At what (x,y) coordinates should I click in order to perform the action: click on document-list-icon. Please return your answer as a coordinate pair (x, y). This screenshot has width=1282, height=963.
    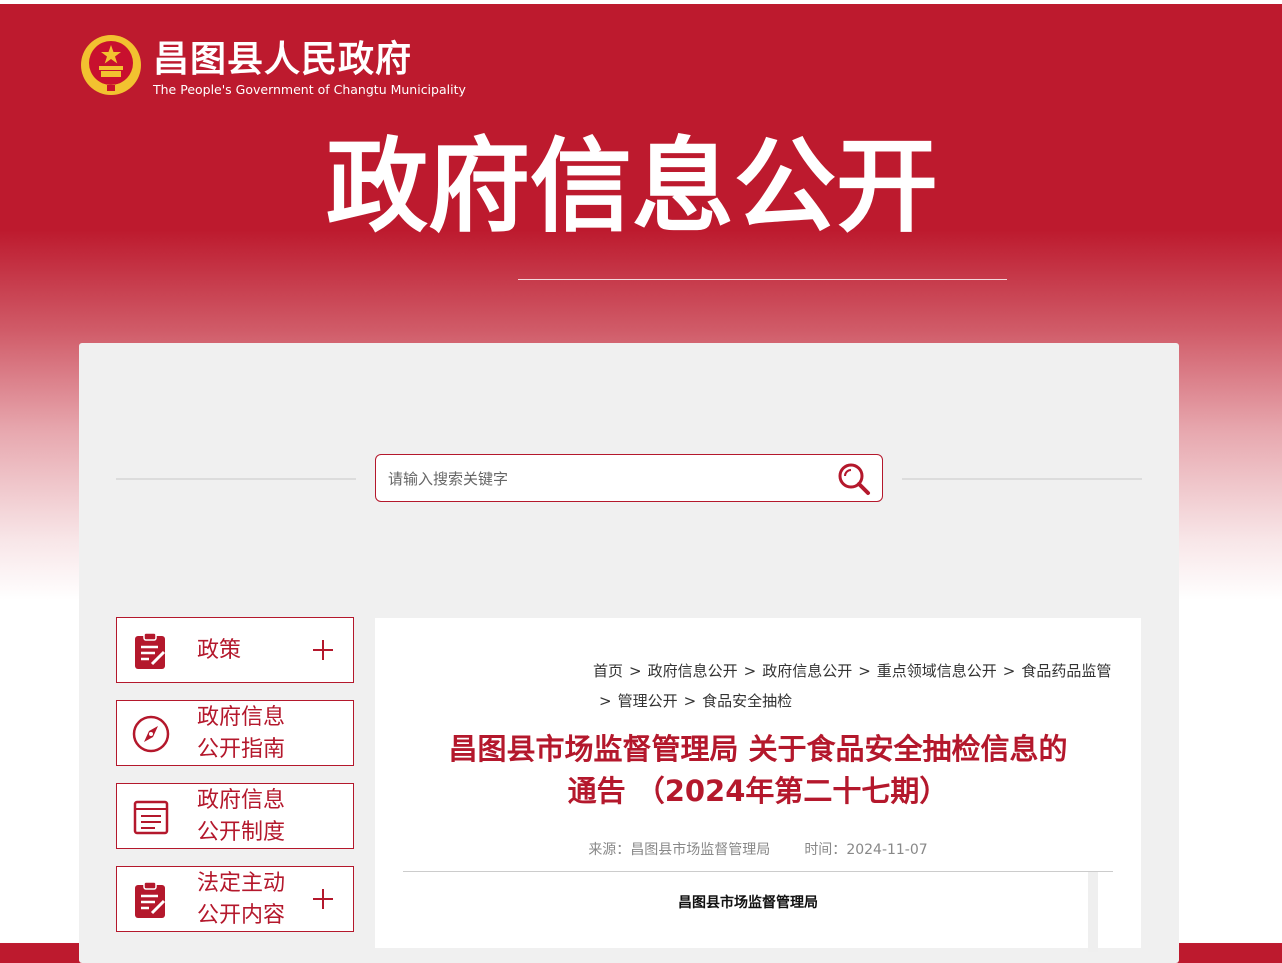
    Looking at the image, I should click on (151, 817).